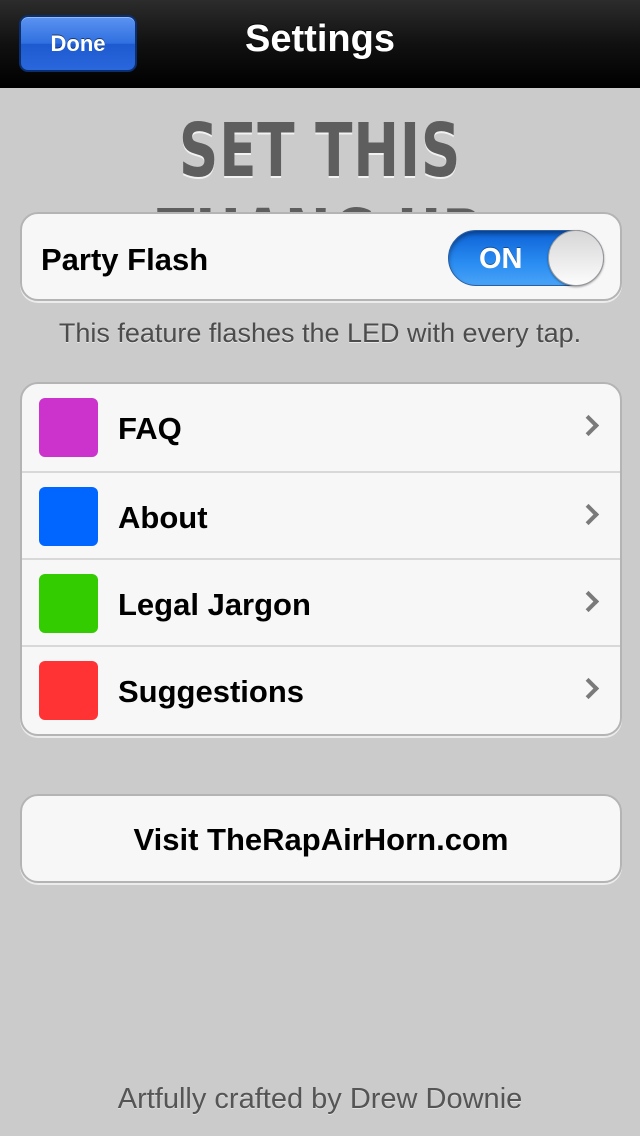 The image size is (640, 1136). What do you see at coordinates (501, 259) in the screenshot?
I see `toggle-on-text: ON` at bounding box center [501, 259].